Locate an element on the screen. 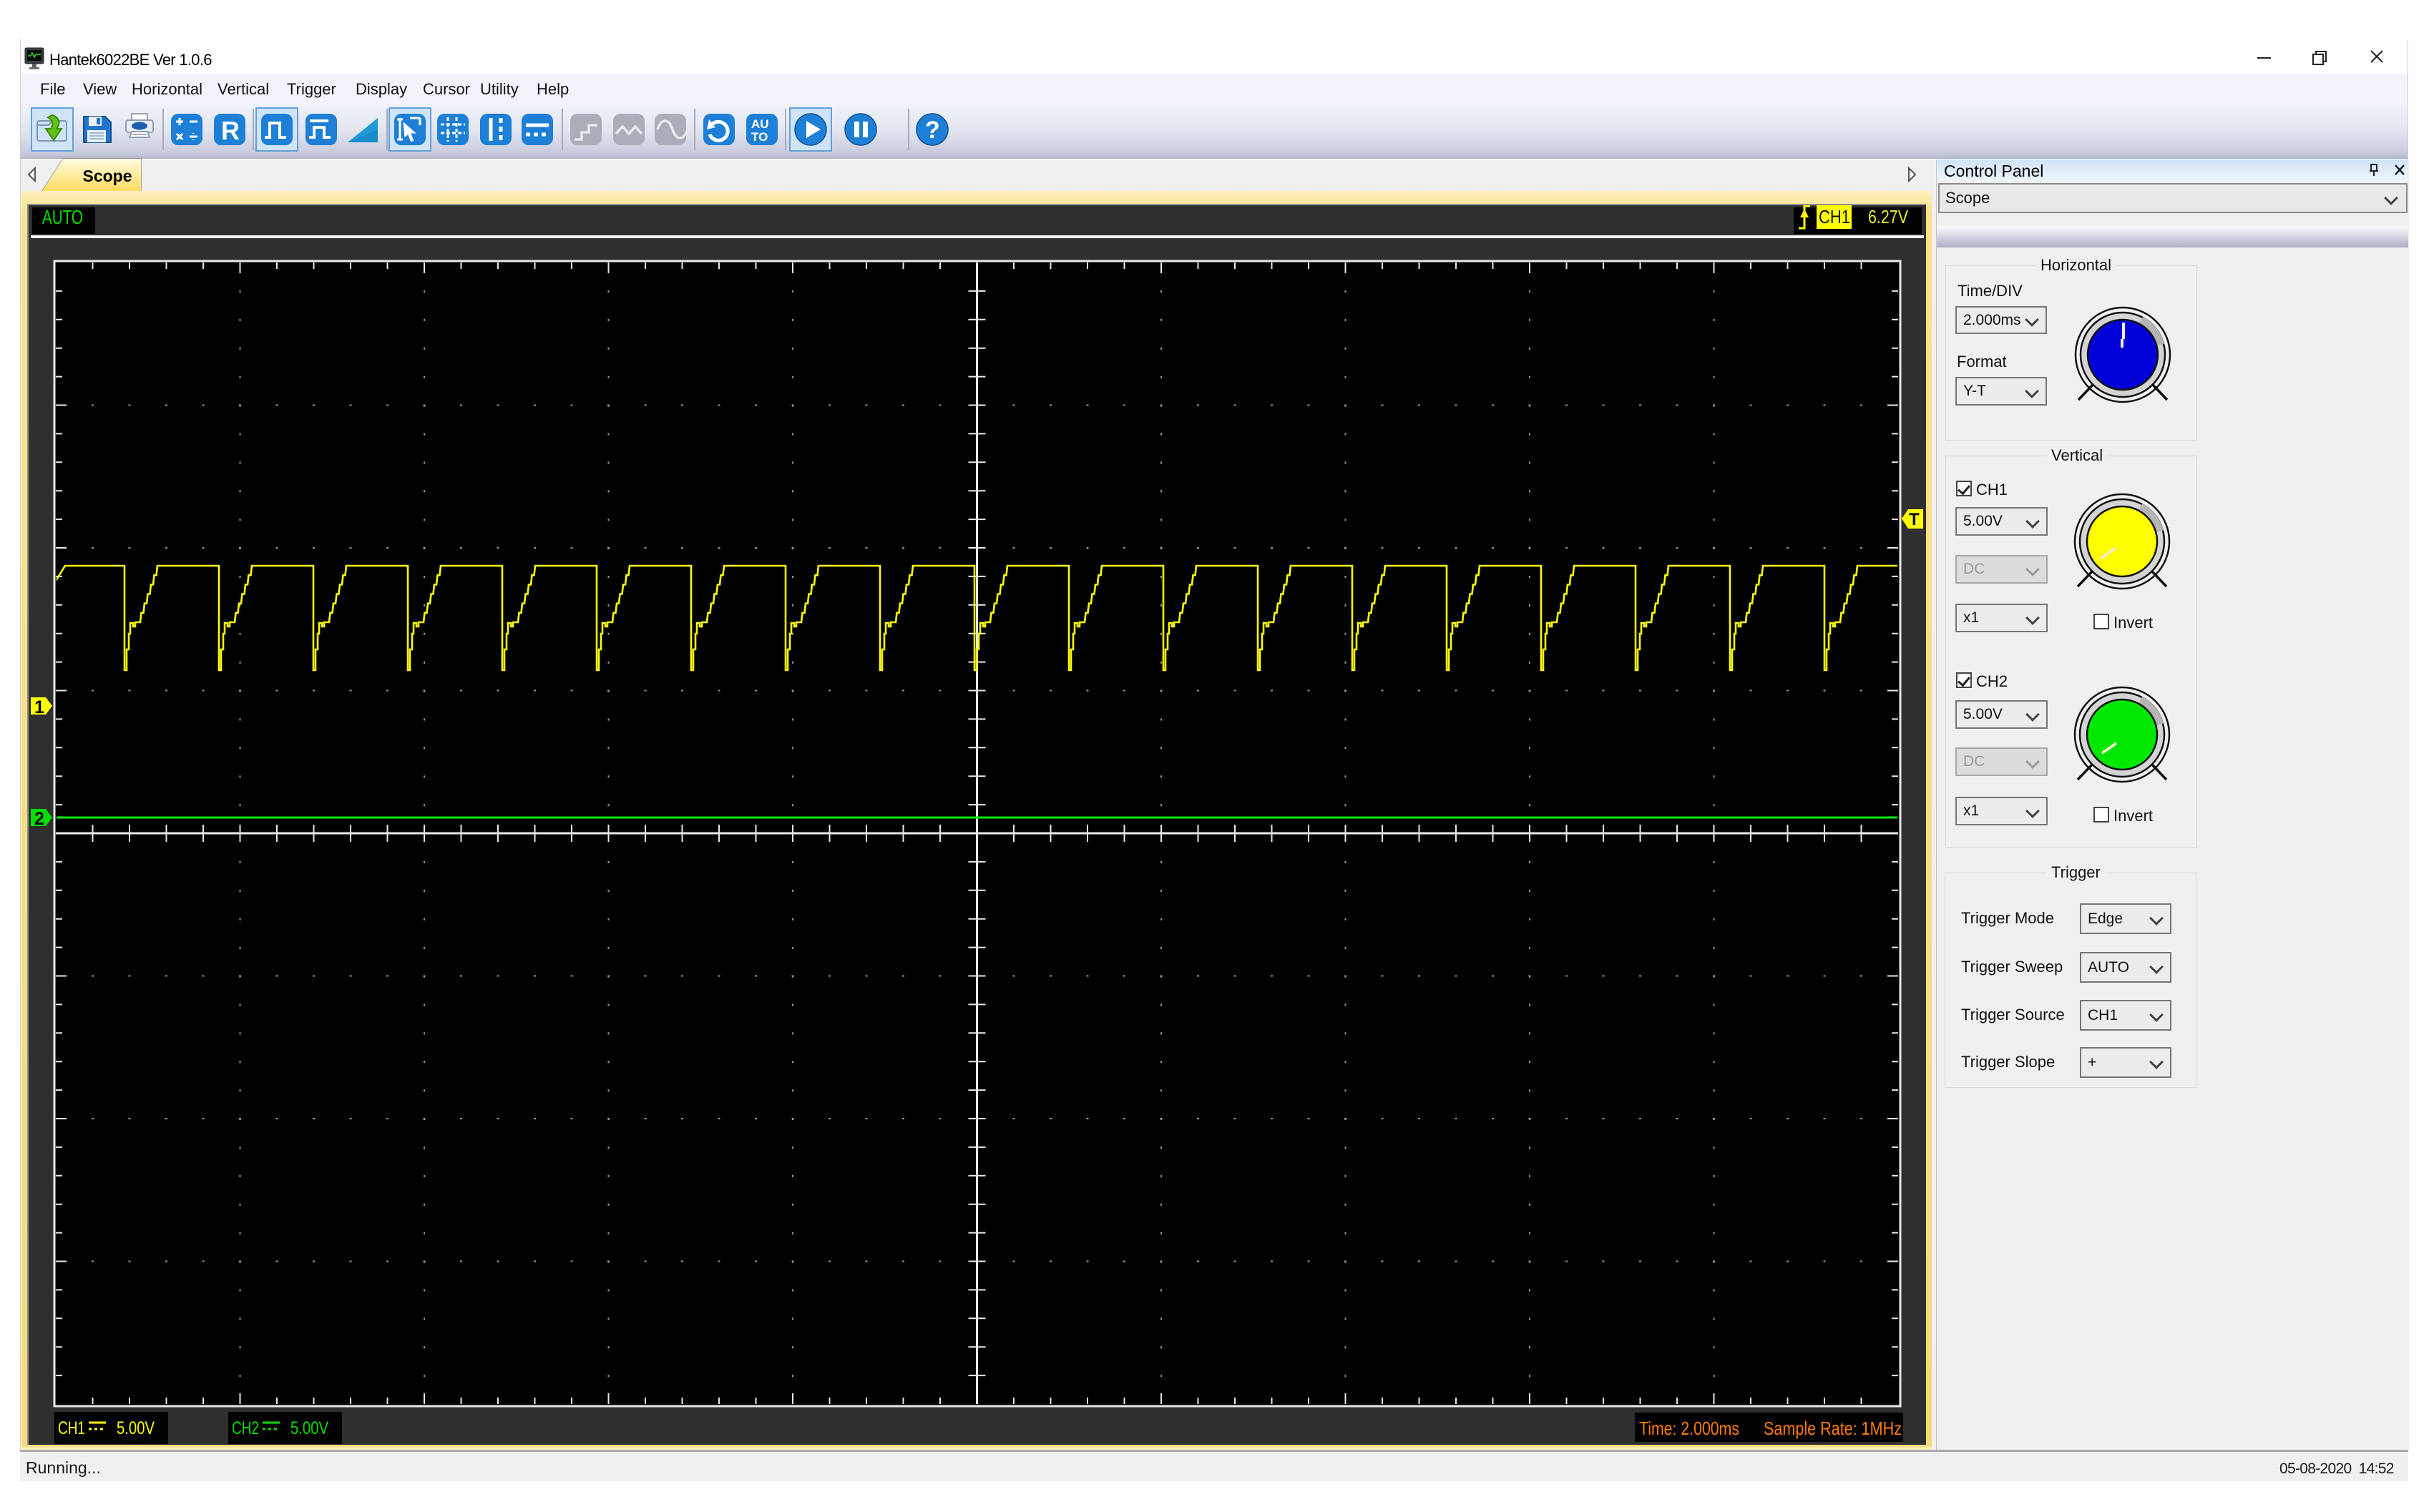 The height and width of the screenshot is (1512, 2434). svg-text: 2 is located at coordinates (39, 819).